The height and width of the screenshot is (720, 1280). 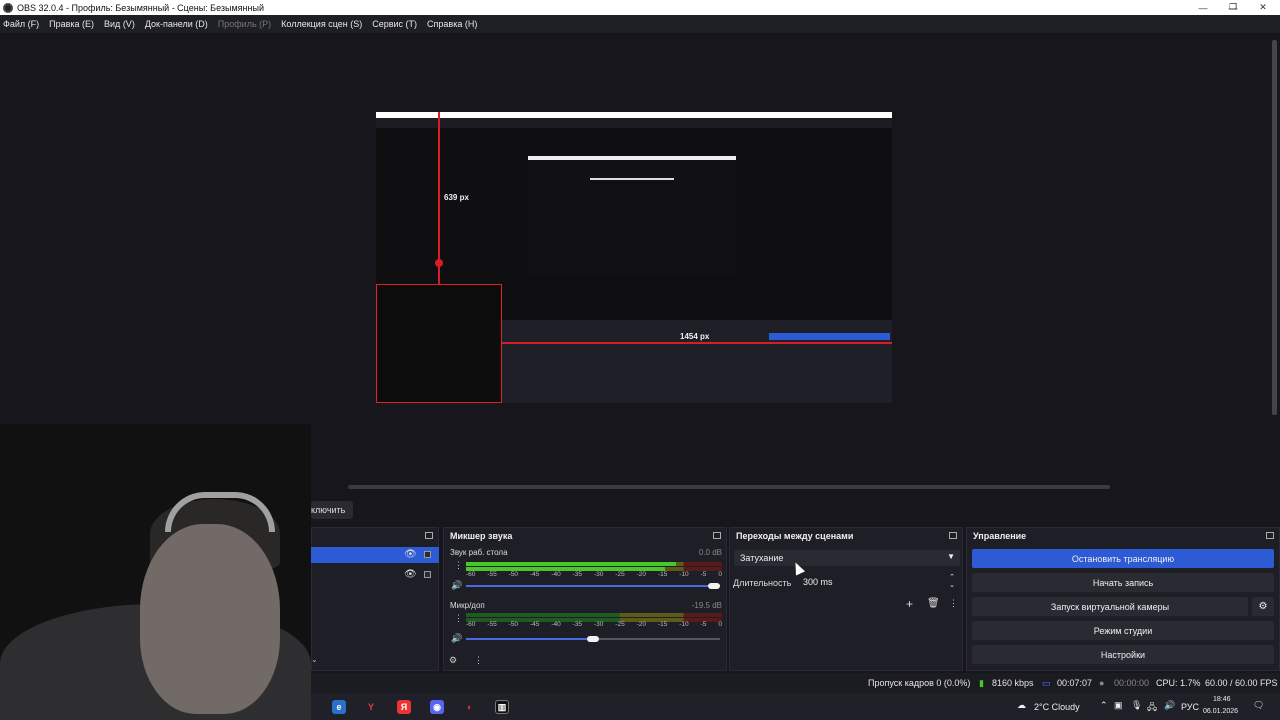 I want to click on meter-tick-label: -30, so click(x=598, y=624).